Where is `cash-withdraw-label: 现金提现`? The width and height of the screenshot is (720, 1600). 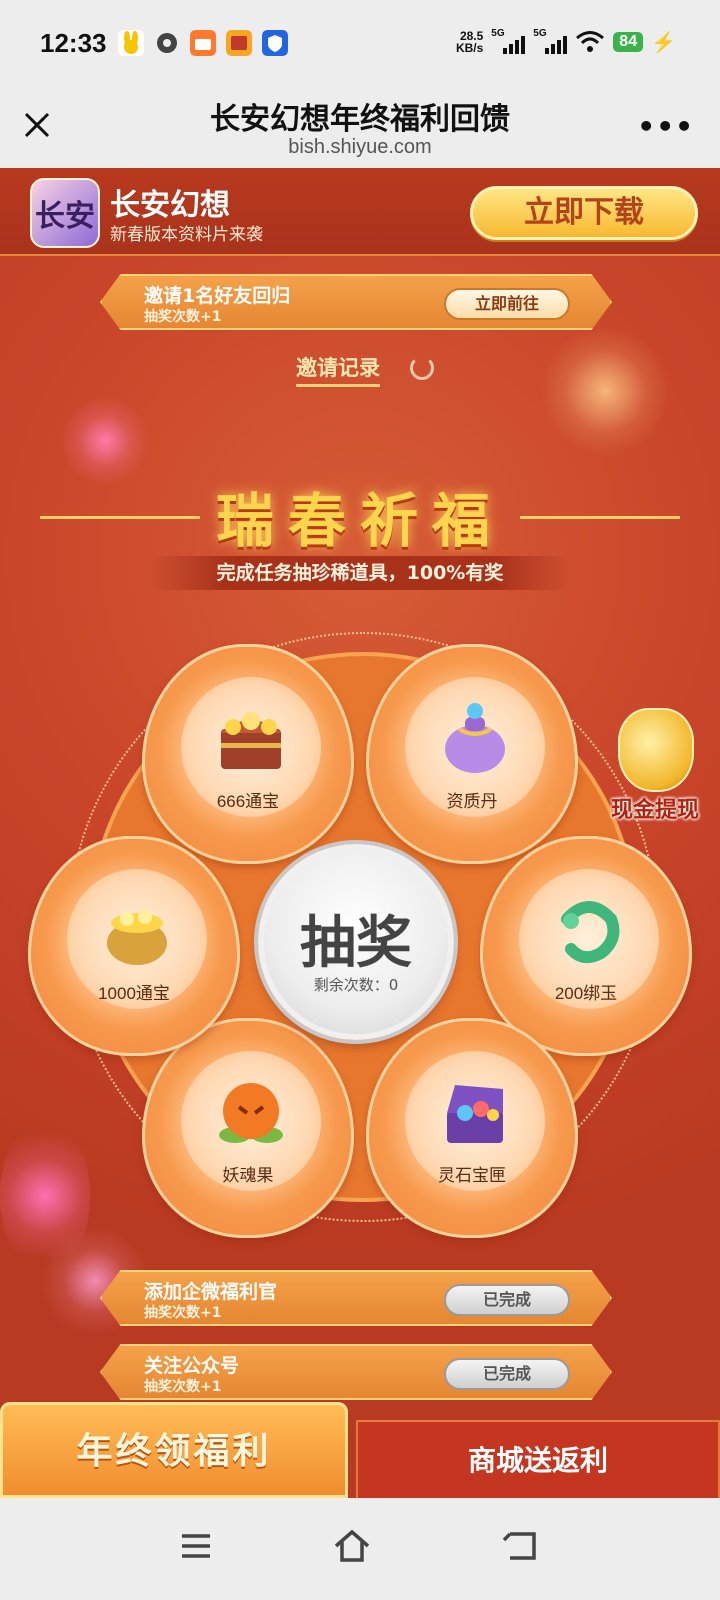 cash-withdraw-label: 现金提现 is located at coordinates (654, 810).